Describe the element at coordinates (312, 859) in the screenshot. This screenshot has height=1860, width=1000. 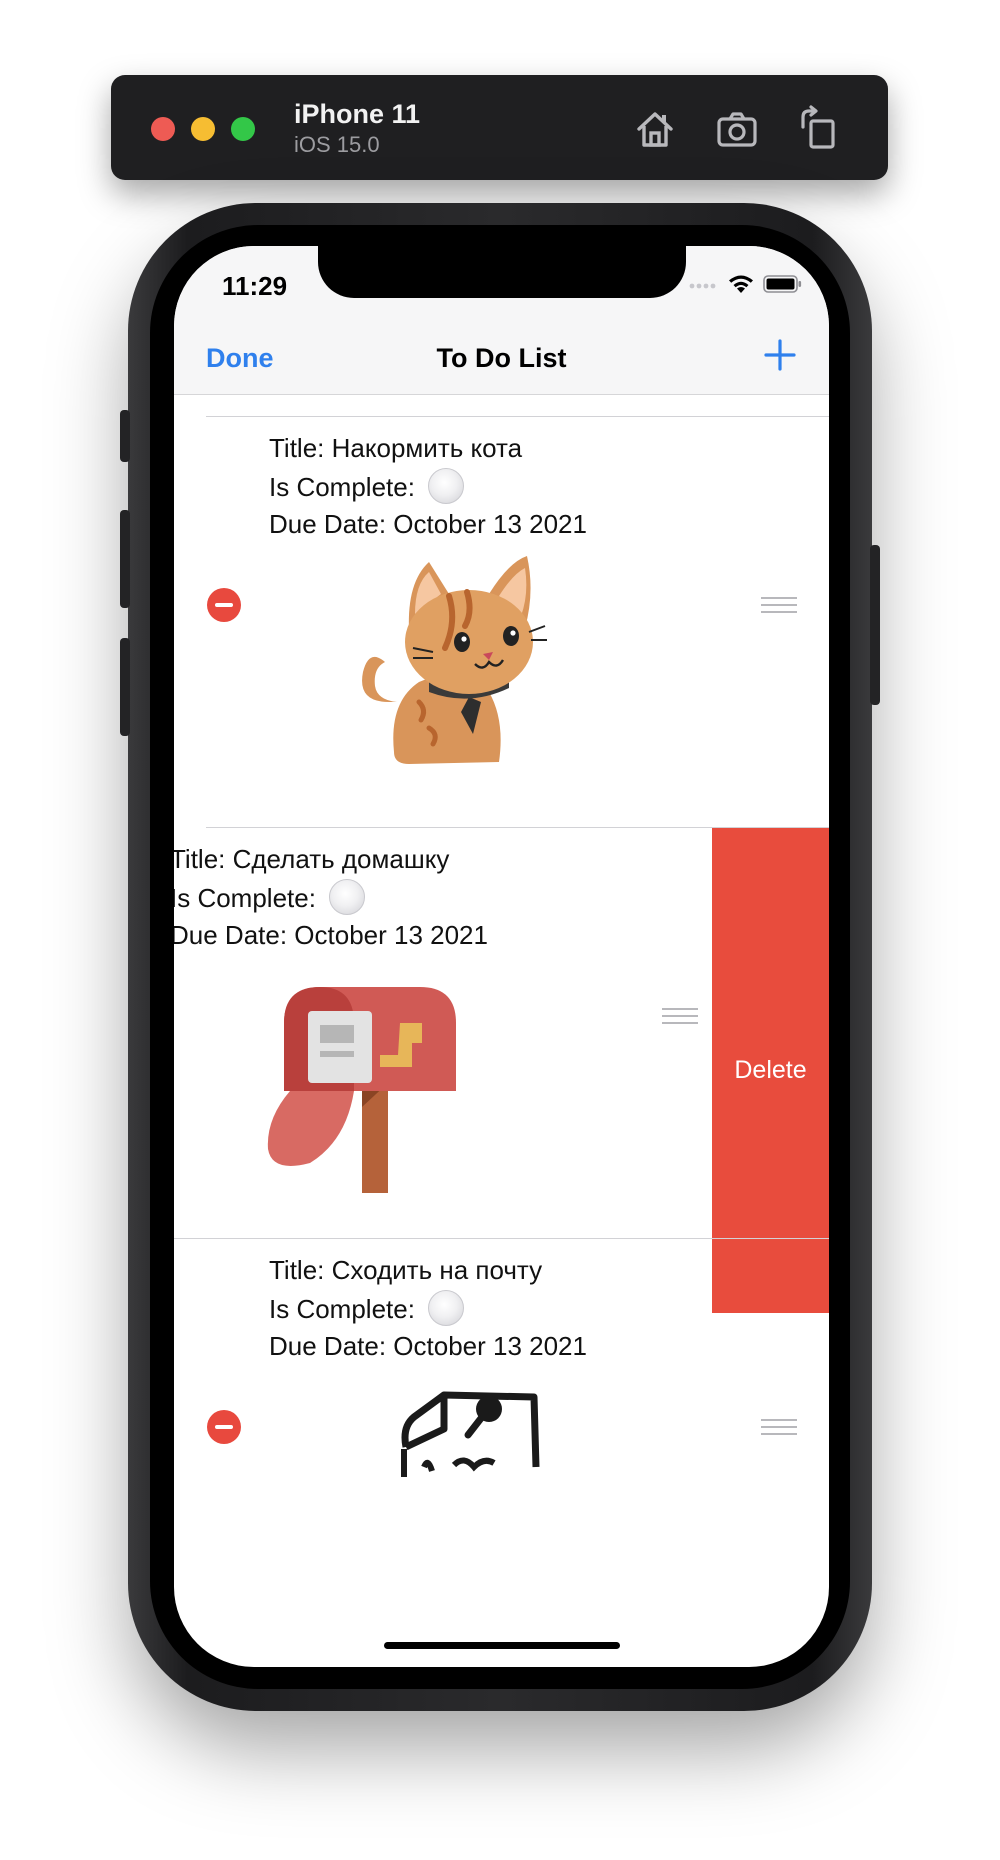
I see `todo-title: Title: Сделать домашку` at that location.